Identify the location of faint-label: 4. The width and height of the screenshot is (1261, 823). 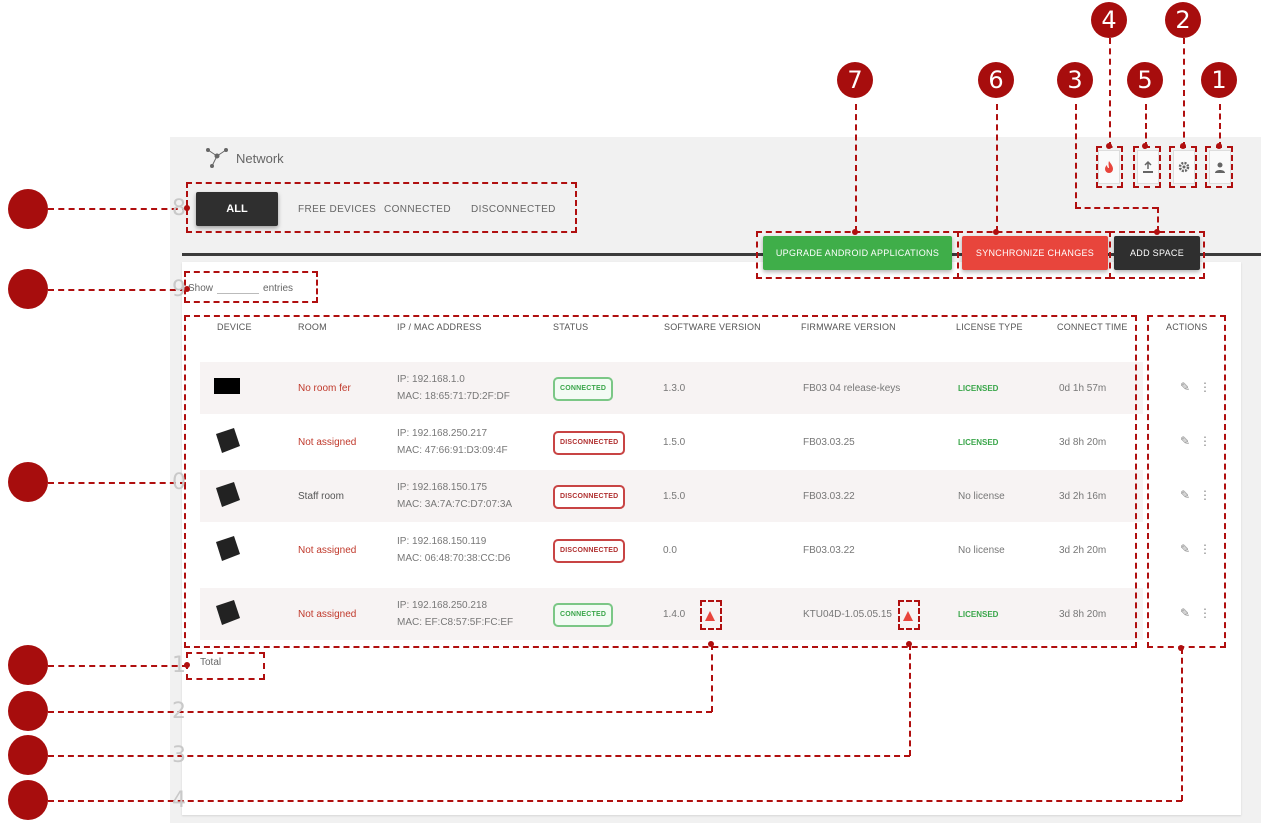
(179, 800).